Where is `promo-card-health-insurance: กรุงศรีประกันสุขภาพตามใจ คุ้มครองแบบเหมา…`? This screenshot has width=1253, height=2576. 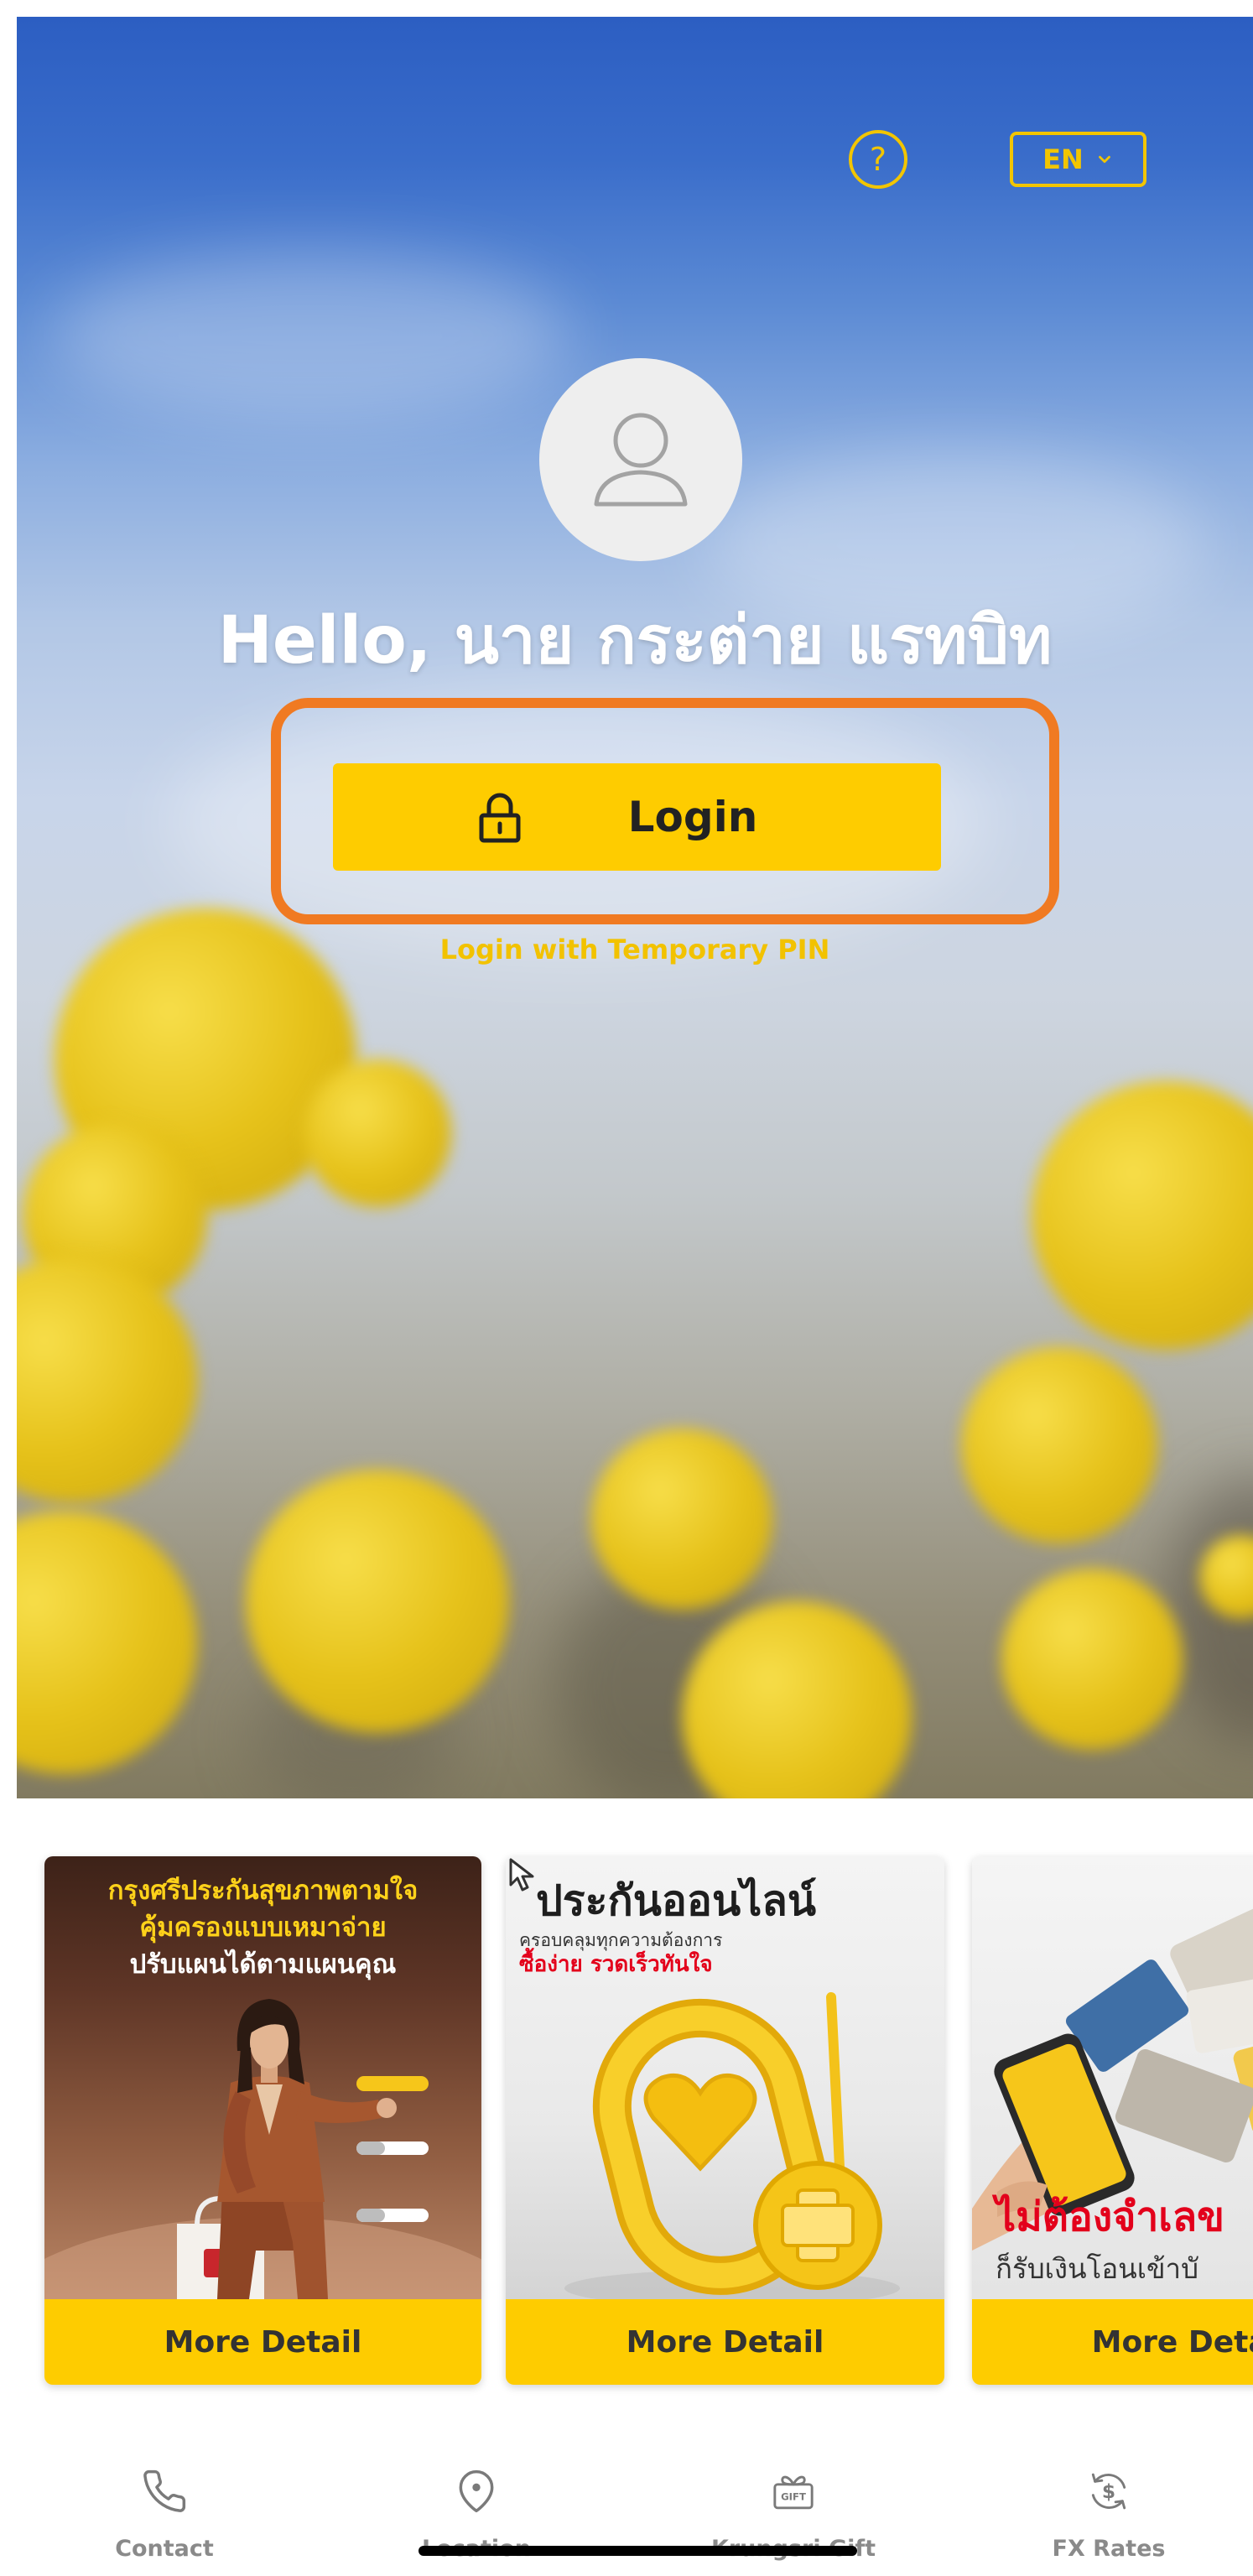 promo-card-health-insurance: กรุงศรีประกันสุขภาพตามใจ คุ้มครองแบบเหมา… is located at coordinates (262, 2120).